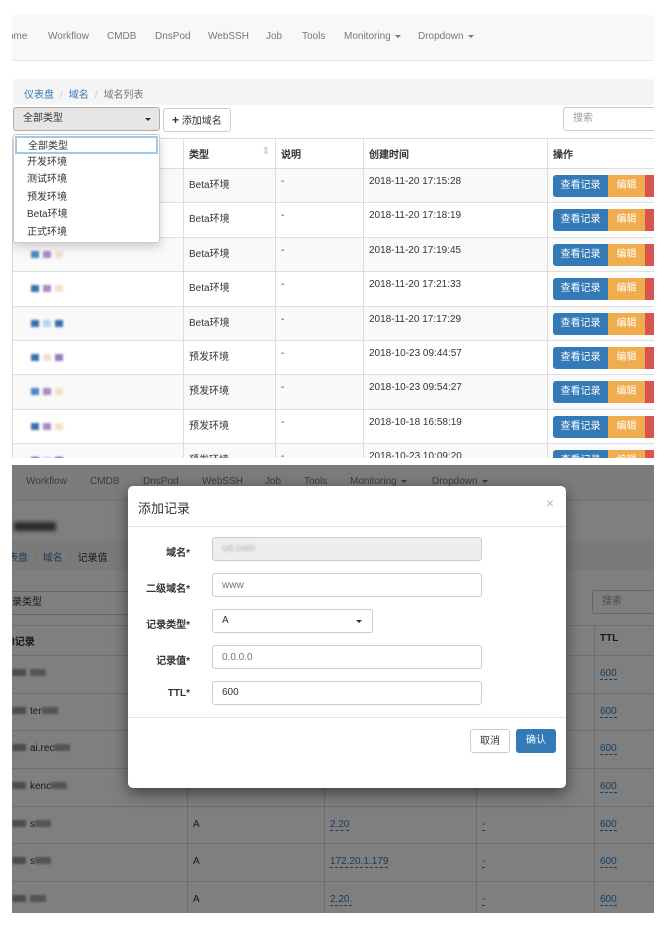 The image size is (665, 925). Describe the element at coordinates (86, 215) in the screenshot. I see `dropdown-option: Beta环境` at that location.